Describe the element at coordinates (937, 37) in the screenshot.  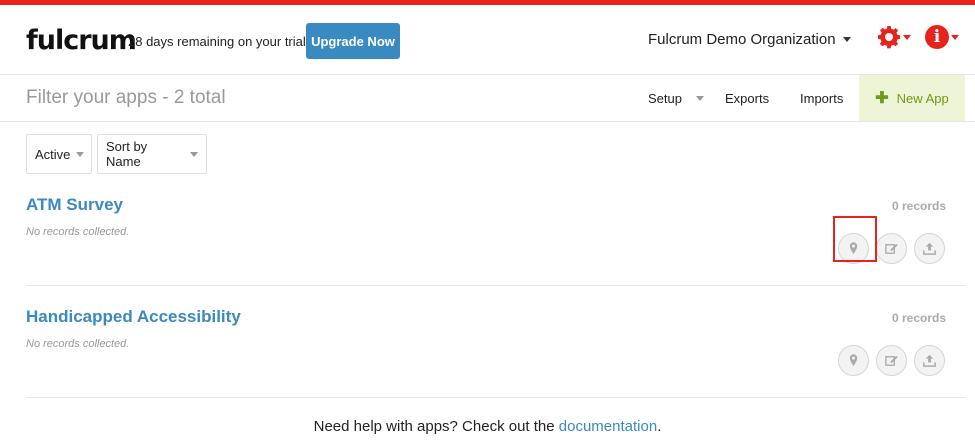
I see `info-icon: i` at that location.